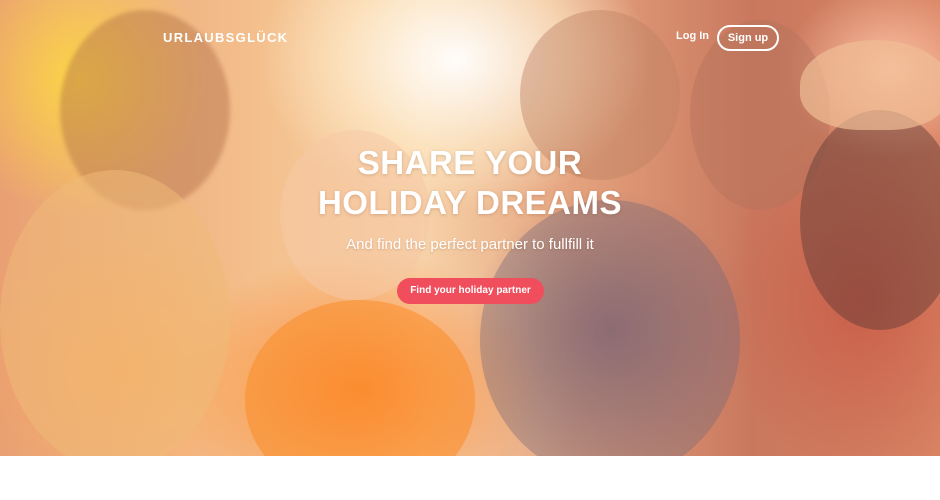 The image size is (940, 500). Describe the element at coordinates (692, 36) in the screenshot. I see `login-link: Log In` at that location.